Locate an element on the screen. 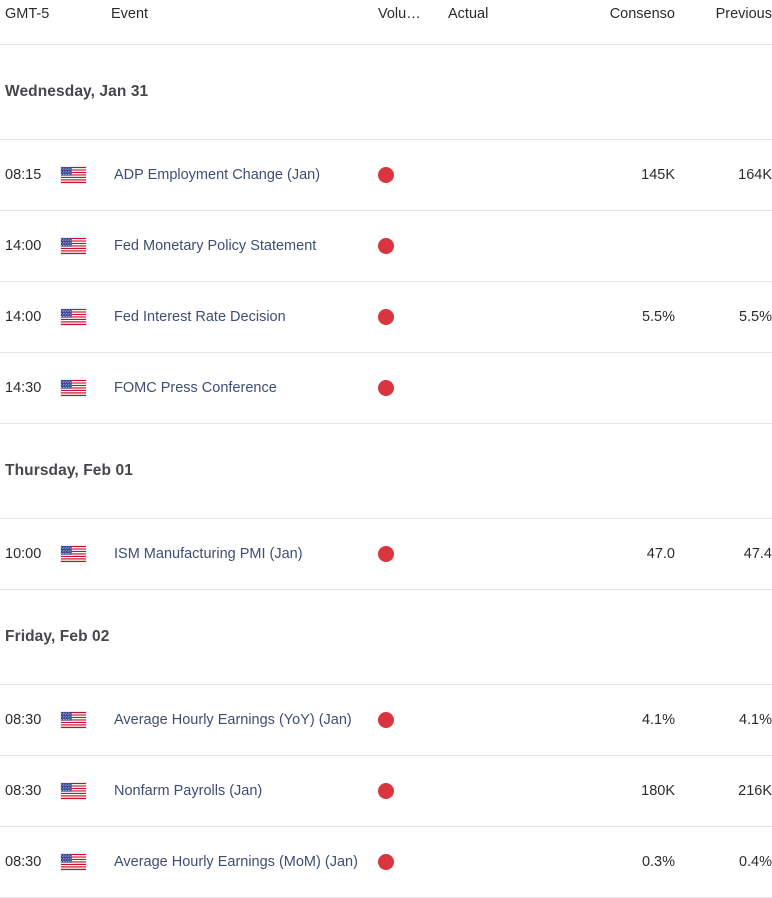 This screenshot has height=898, width=772. column-header-timezone: GMT-5 is located at coordinates (28, 14).